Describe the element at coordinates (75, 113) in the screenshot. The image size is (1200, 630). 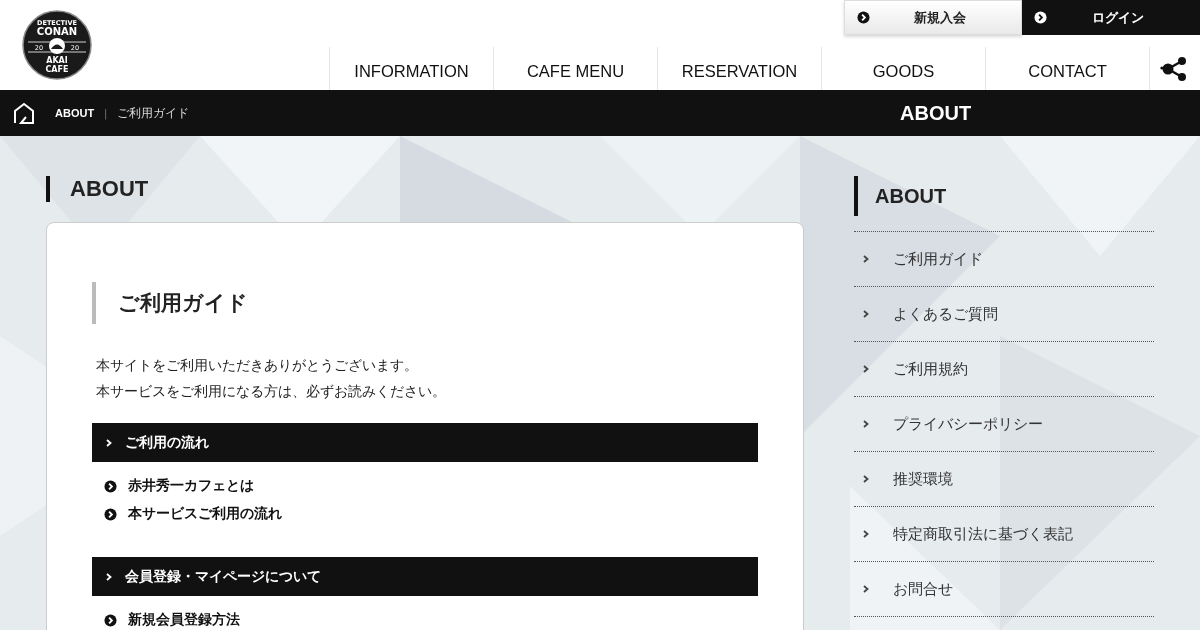
I see `breadcrumb-link: ABOUT` at that location.